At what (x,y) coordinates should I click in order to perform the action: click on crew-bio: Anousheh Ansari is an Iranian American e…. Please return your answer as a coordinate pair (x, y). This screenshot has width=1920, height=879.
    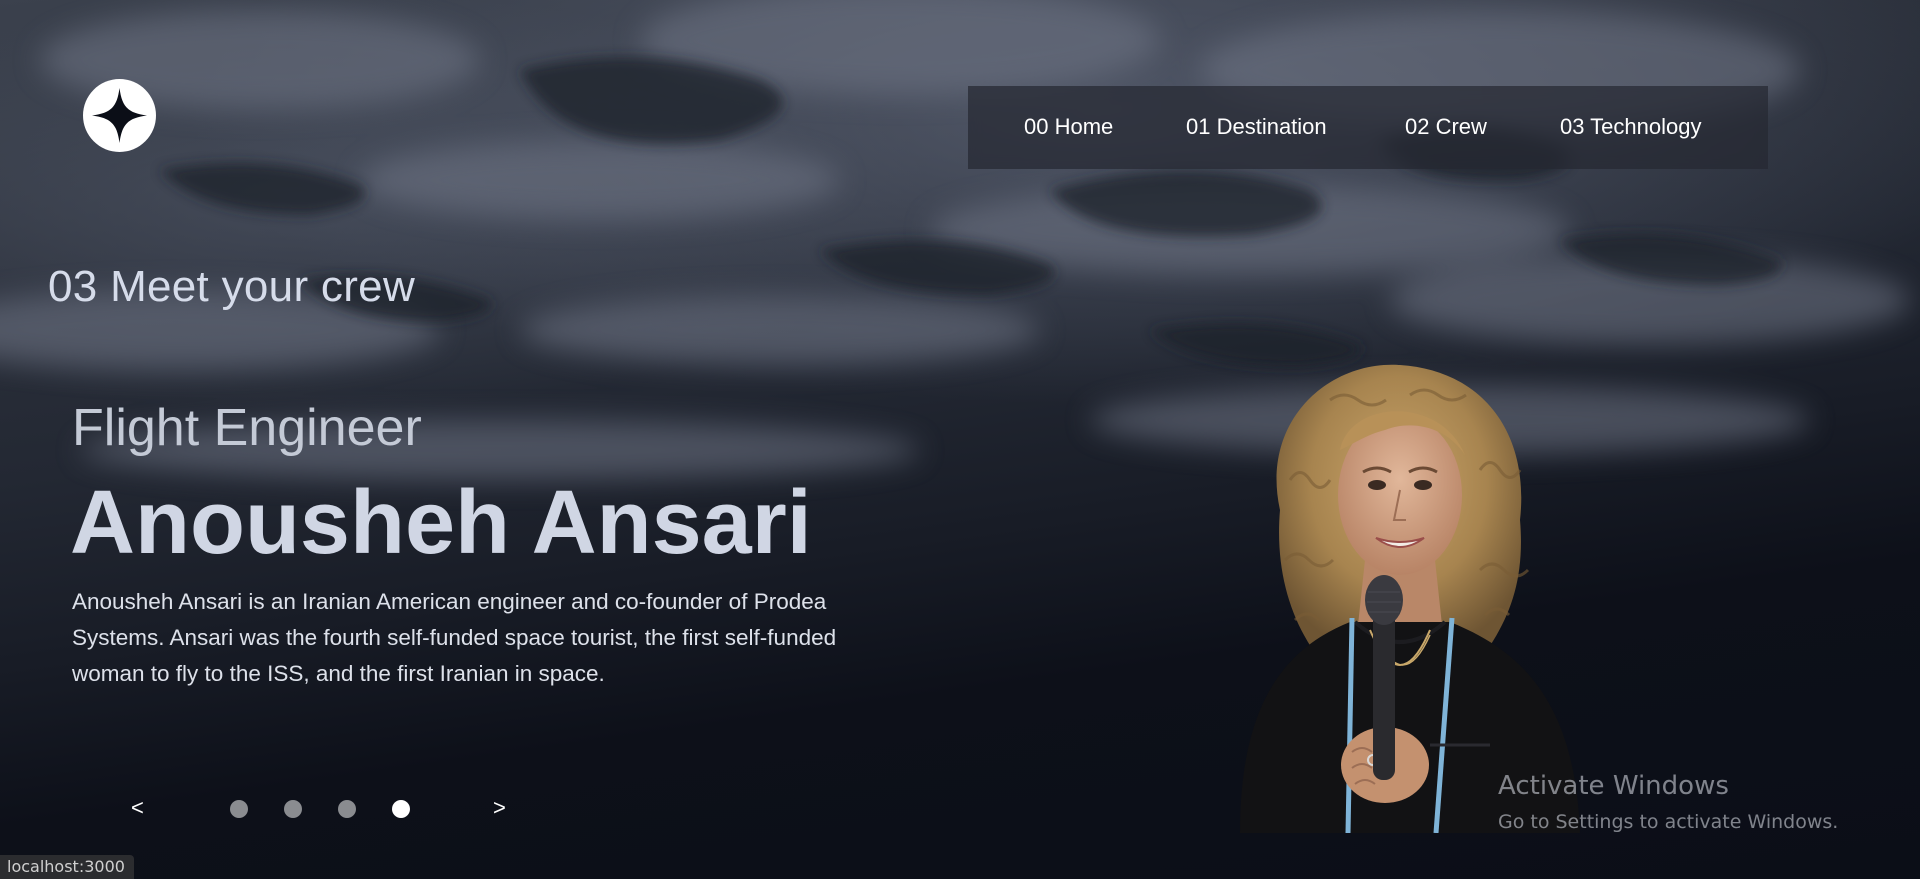
    Looking at the image, I should click on (454, 637).